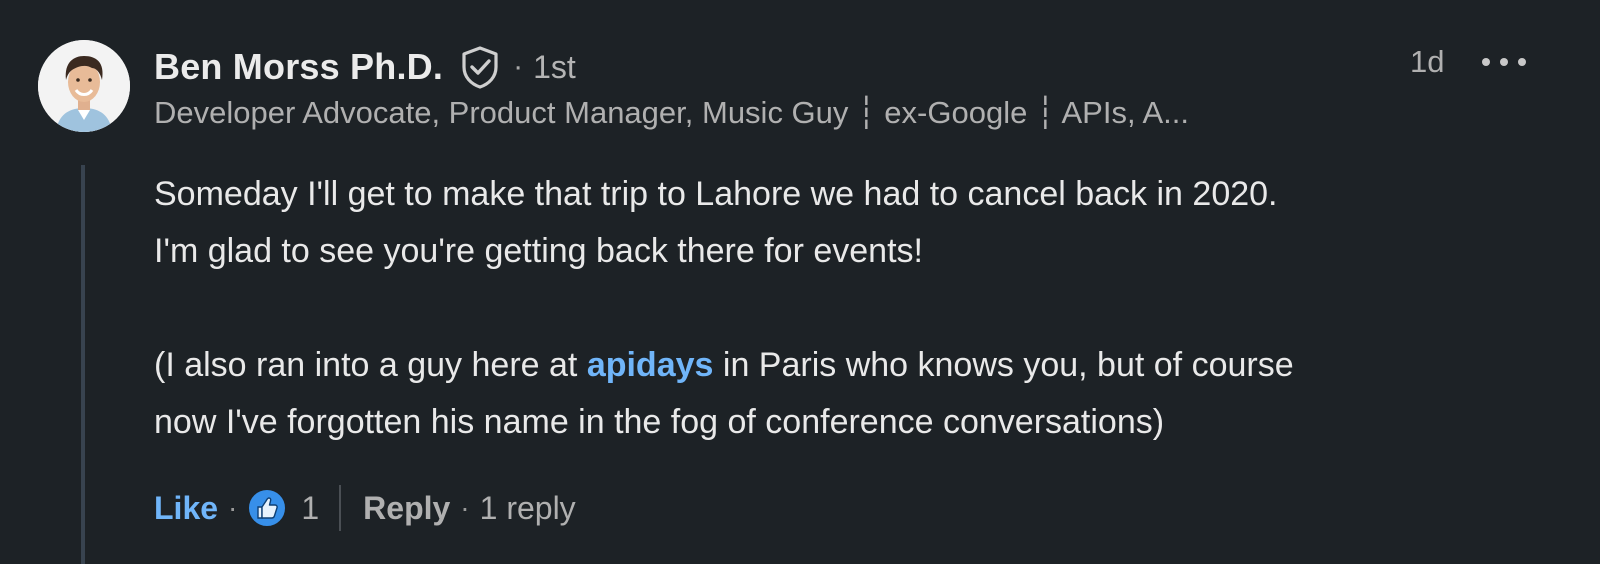  Describe the element at coordinates (1003, 365) in the screenshot. I see `comment-text: in Paris who knows you, but of course` at that location.